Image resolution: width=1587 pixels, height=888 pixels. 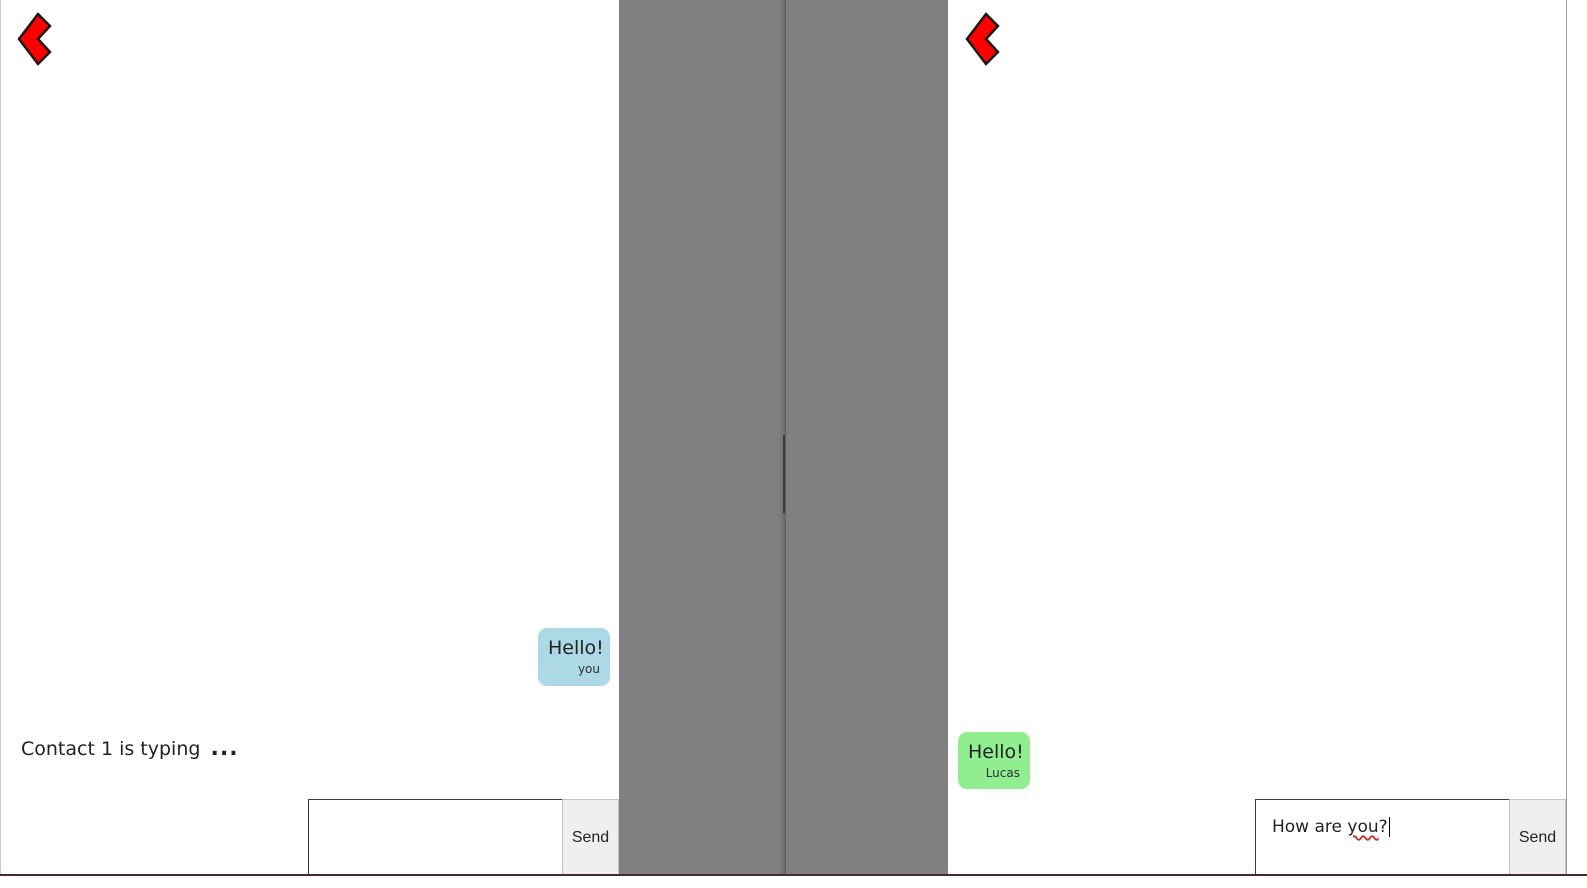 What do you see at coordinates (588, 669) in the screenshot?
I see `message-author: you` at bounding box center [588, 669].